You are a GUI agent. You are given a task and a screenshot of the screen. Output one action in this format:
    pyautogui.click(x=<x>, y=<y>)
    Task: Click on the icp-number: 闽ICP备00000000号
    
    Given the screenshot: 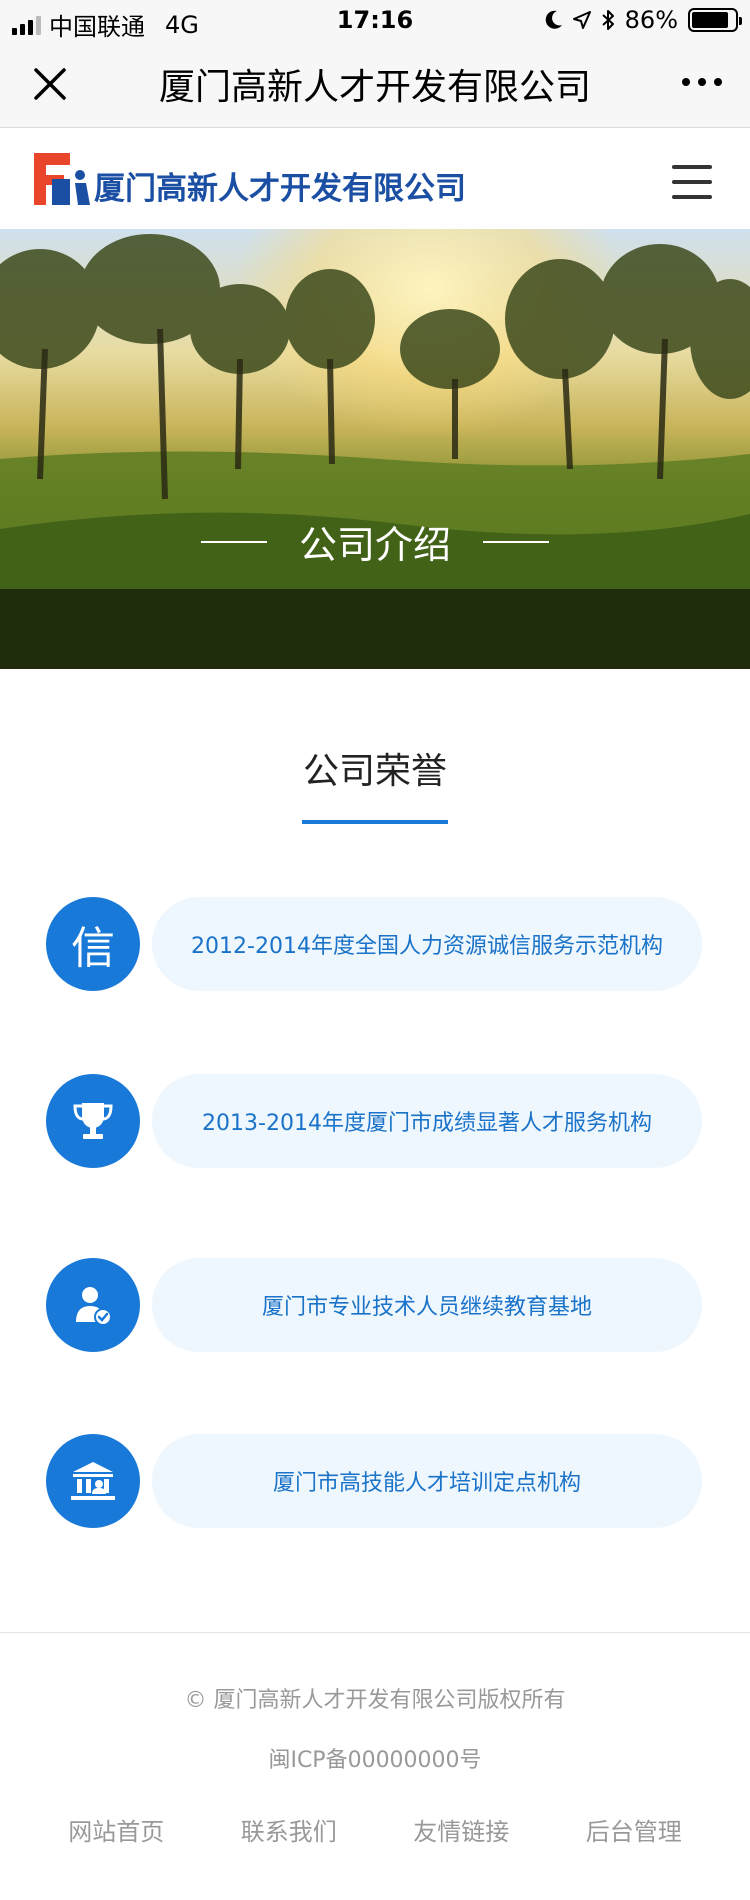 What is the action you would take?
    pyautogui.click(x=375, y=1760)
    